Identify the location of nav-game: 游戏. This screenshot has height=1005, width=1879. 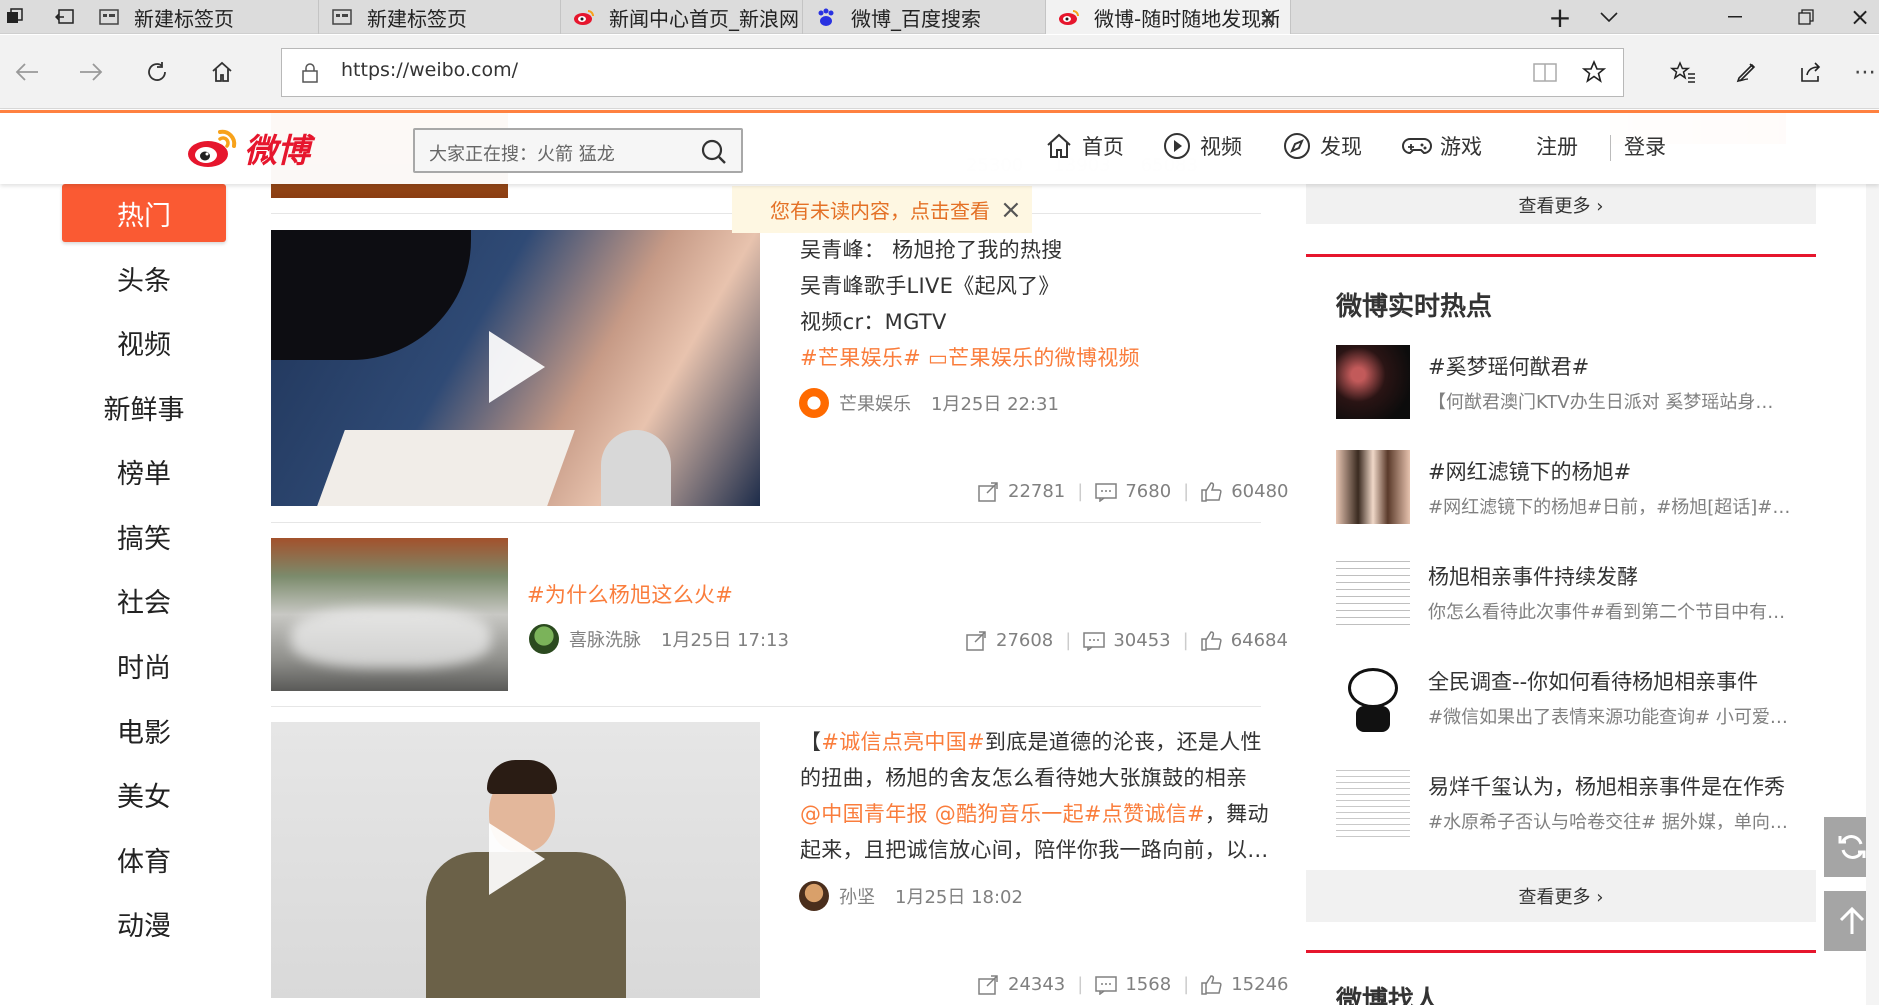
(1442, 146).